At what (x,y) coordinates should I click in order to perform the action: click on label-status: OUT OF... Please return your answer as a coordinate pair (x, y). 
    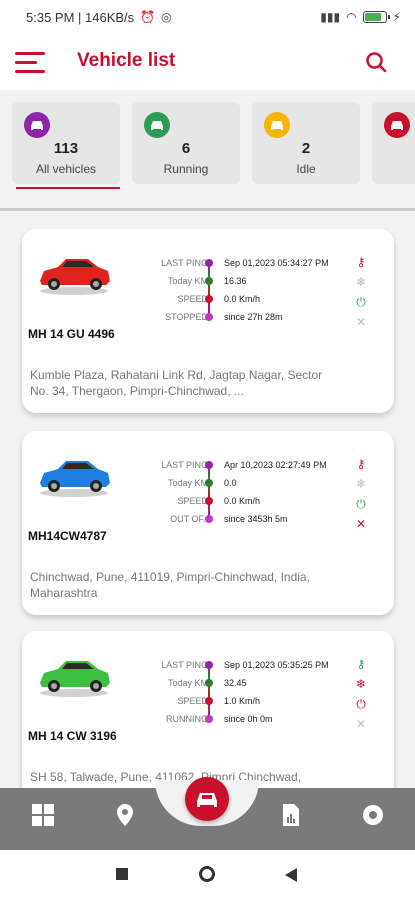
    Looking at the image, I should click on (189, 519).